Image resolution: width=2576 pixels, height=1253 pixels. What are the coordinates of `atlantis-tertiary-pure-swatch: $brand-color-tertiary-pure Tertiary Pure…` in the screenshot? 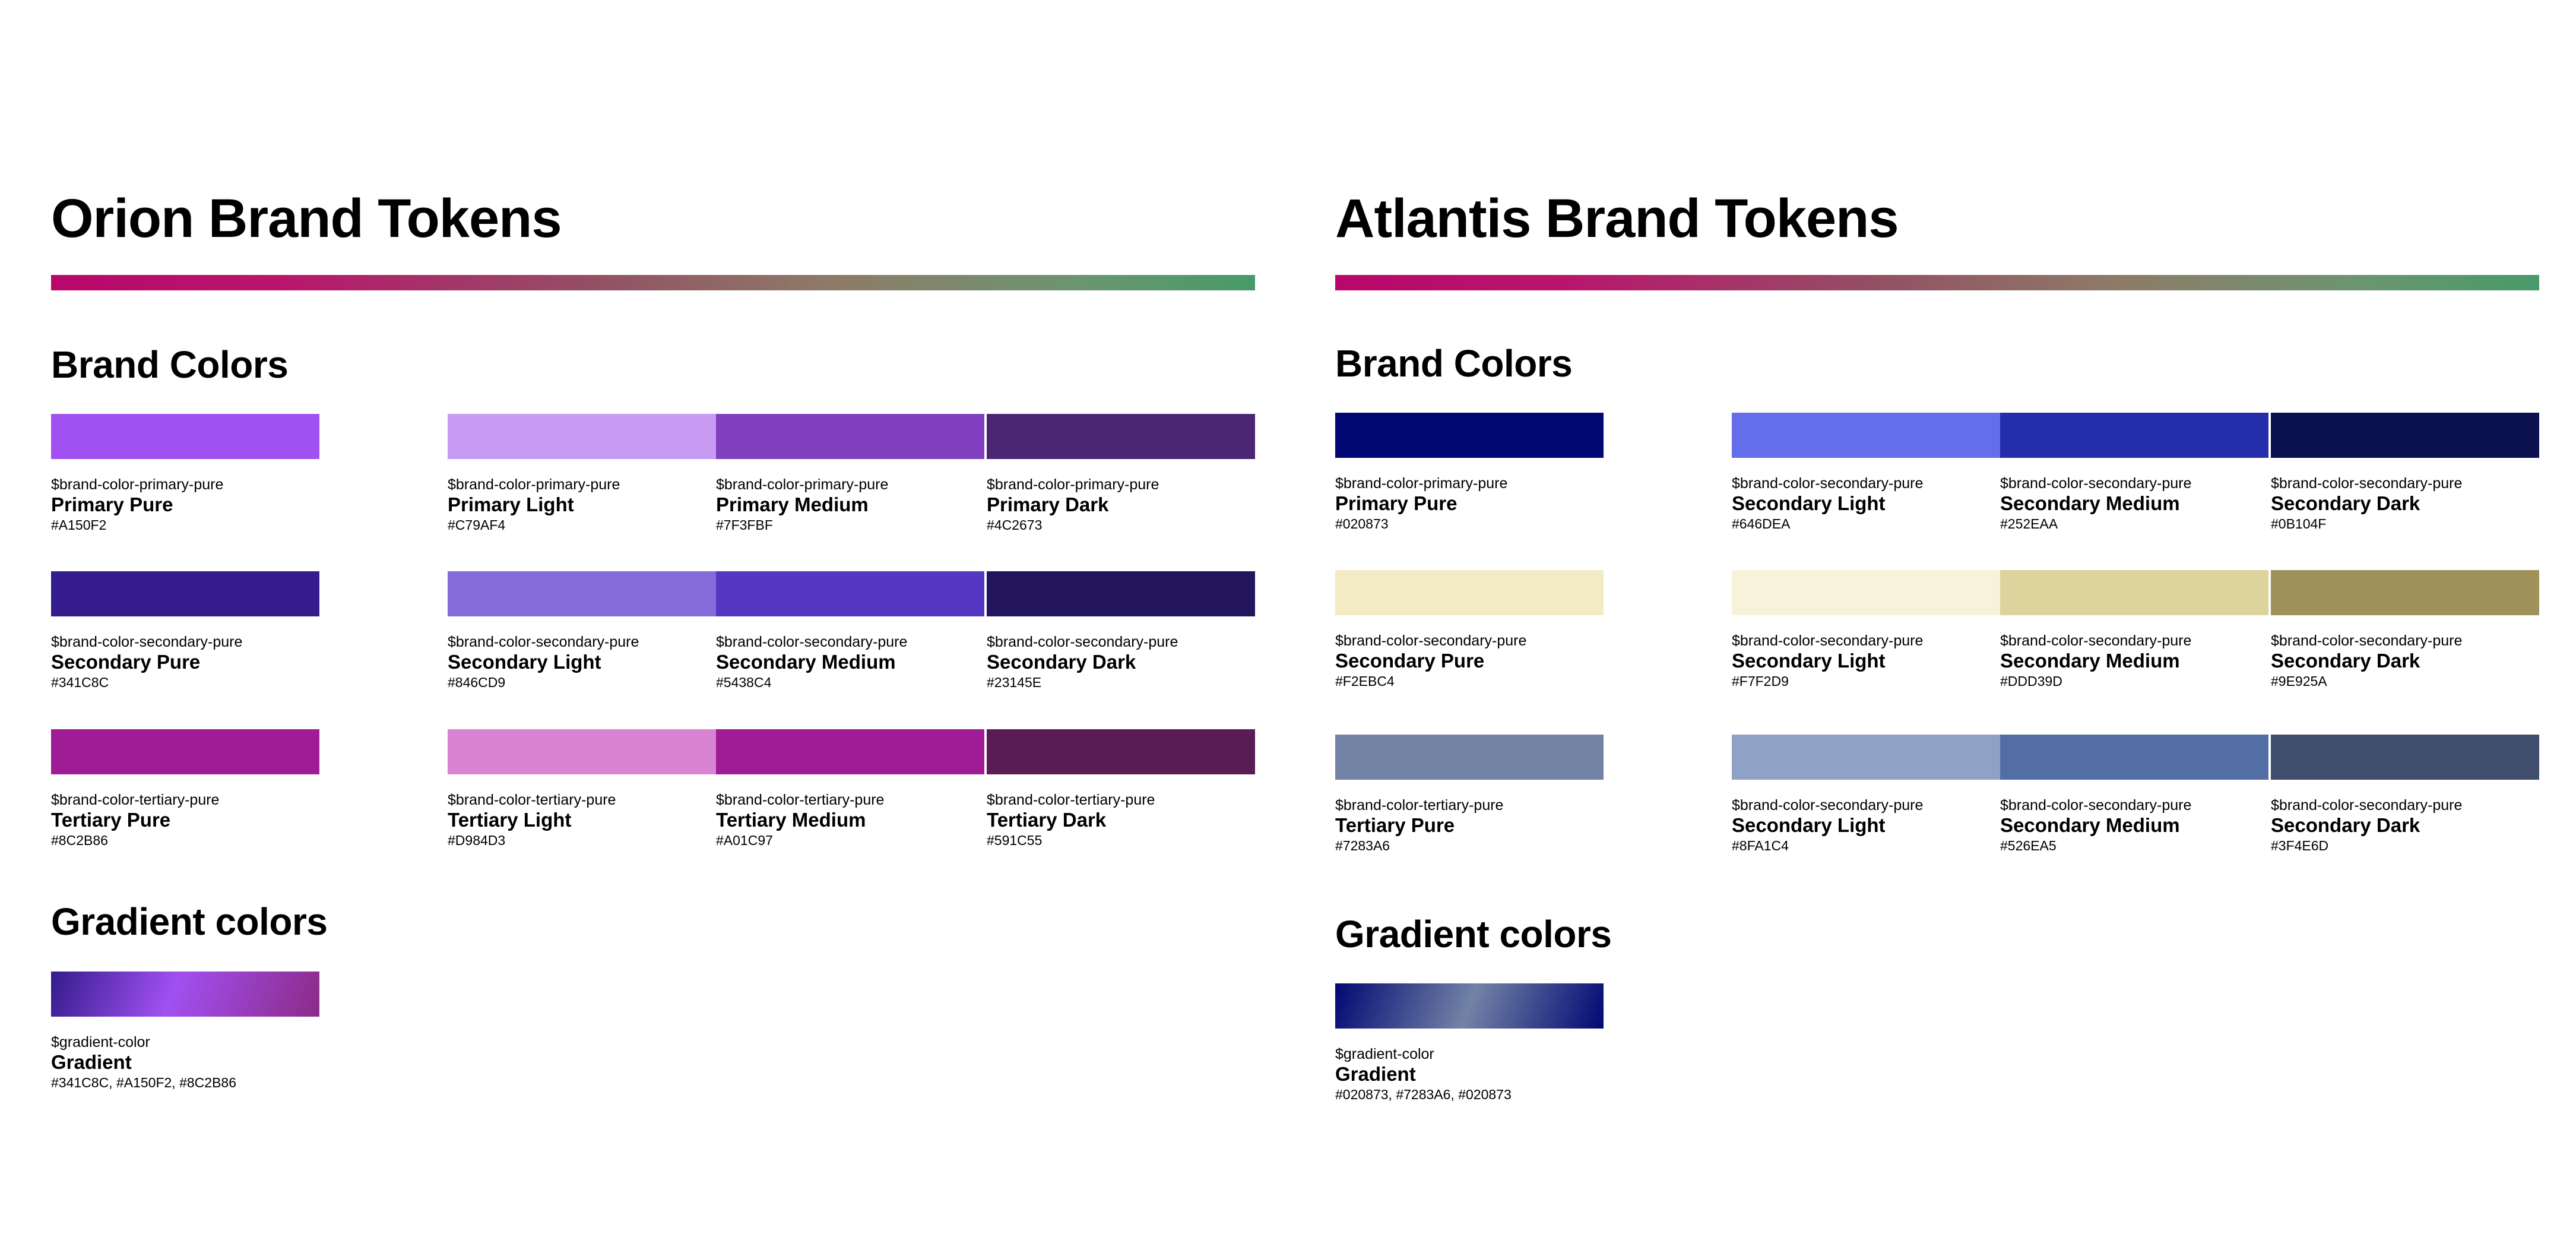 It's located at (1470, 795).